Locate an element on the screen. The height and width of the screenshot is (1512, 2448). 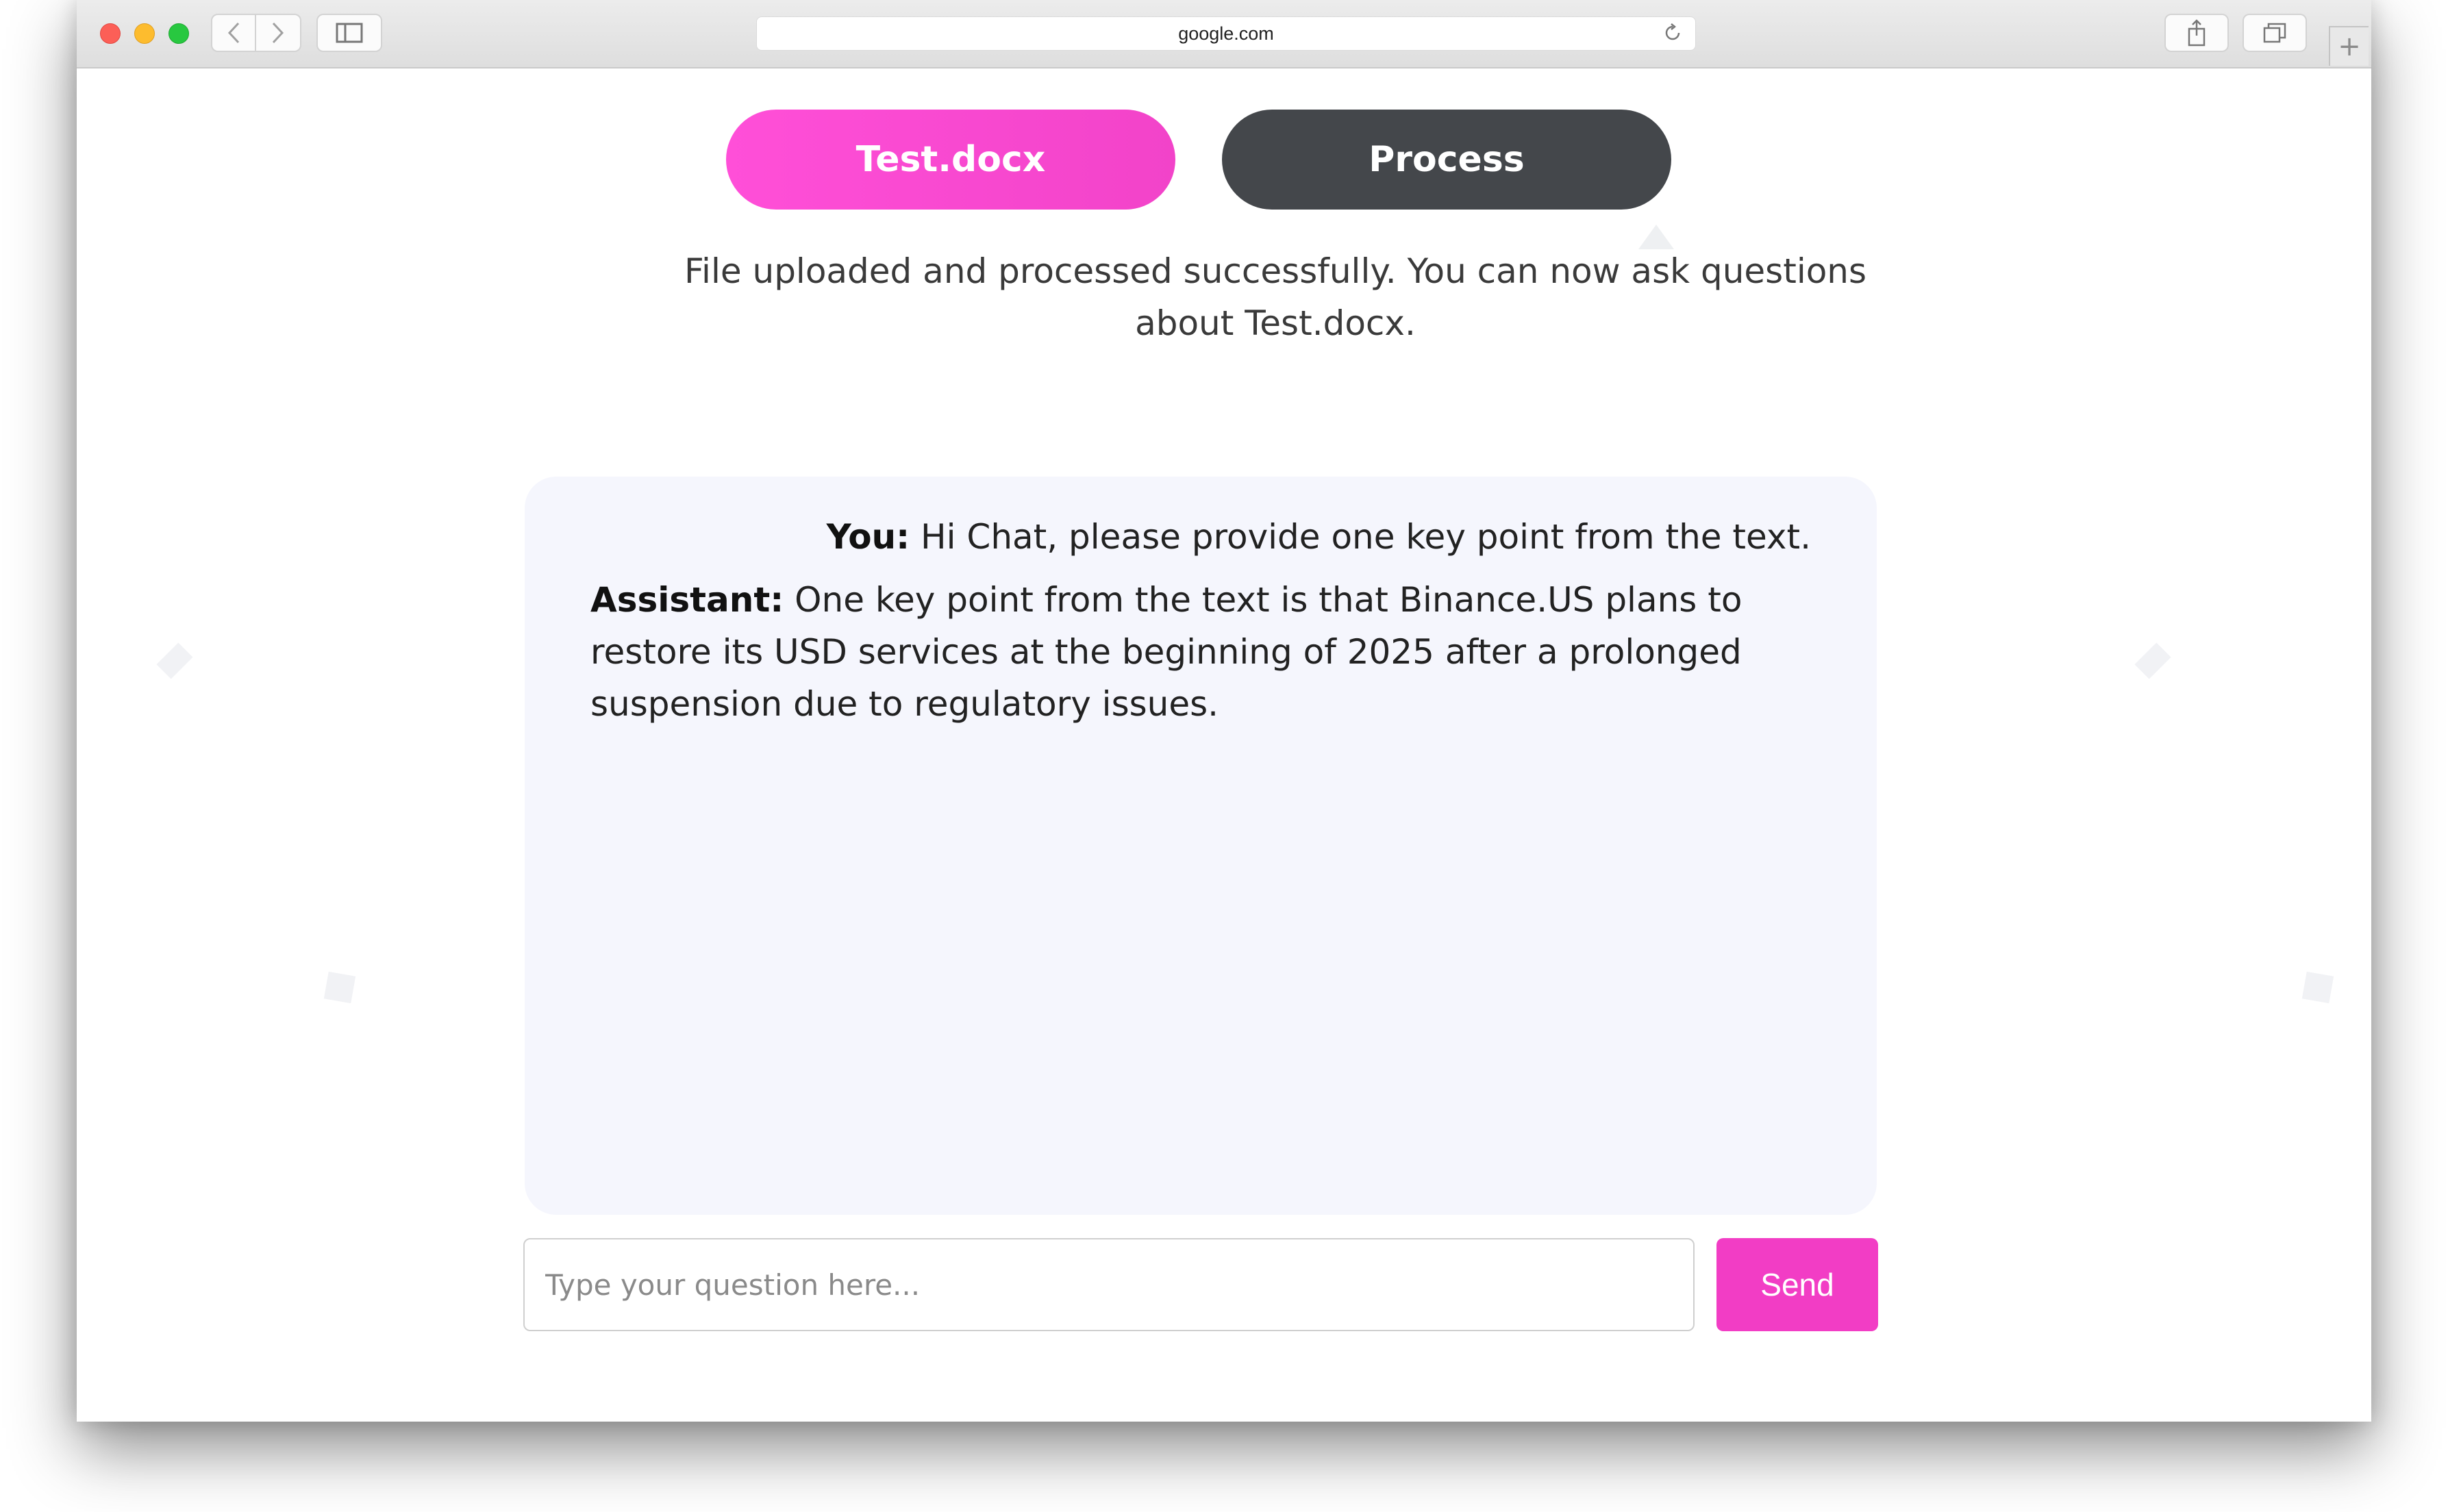
address-url: google.com is located at coordinates (1226, 33).